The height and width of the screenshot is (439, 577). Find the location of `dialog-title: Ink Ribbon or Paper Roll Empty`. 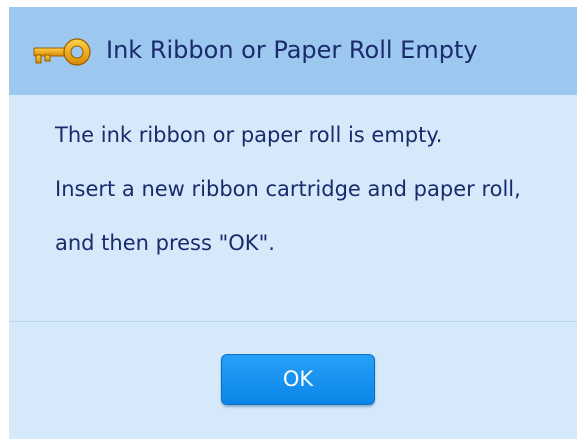

dialog-title: Ink Ribbon or Paper Roll Empty is located at coordinates (292, 50).